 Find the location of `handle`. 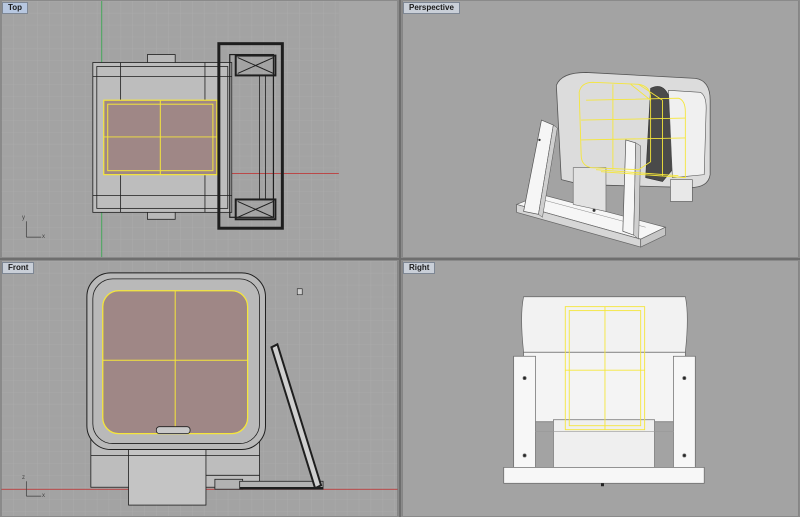

handle is located at coordinates (173, 430).